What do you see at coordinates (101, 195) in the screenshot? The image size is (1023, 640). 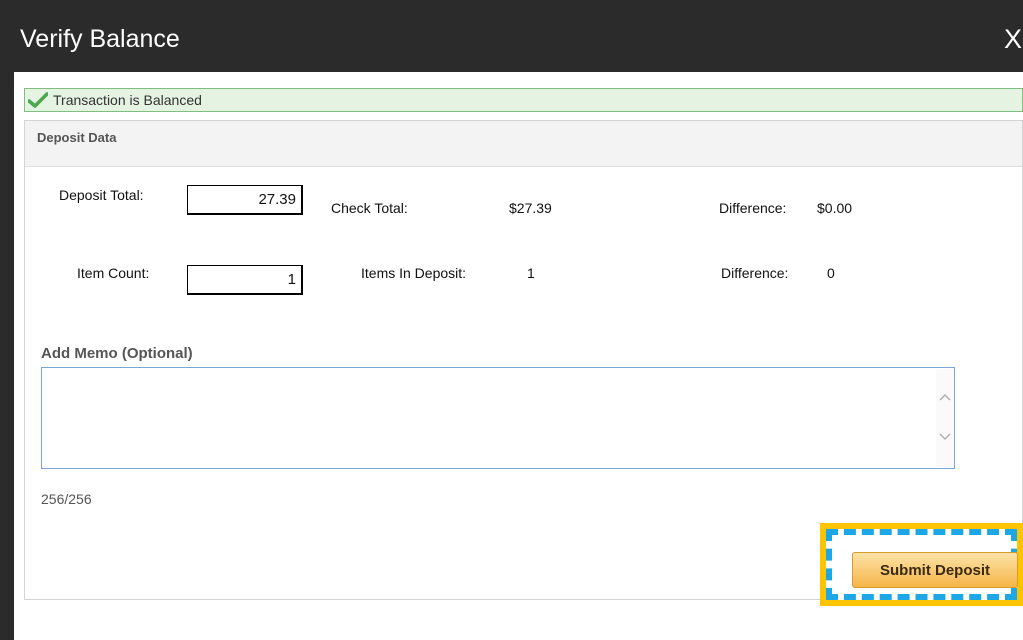 I see `deposit-total-label: Deposit Total:` at bounding box center [101, 195].